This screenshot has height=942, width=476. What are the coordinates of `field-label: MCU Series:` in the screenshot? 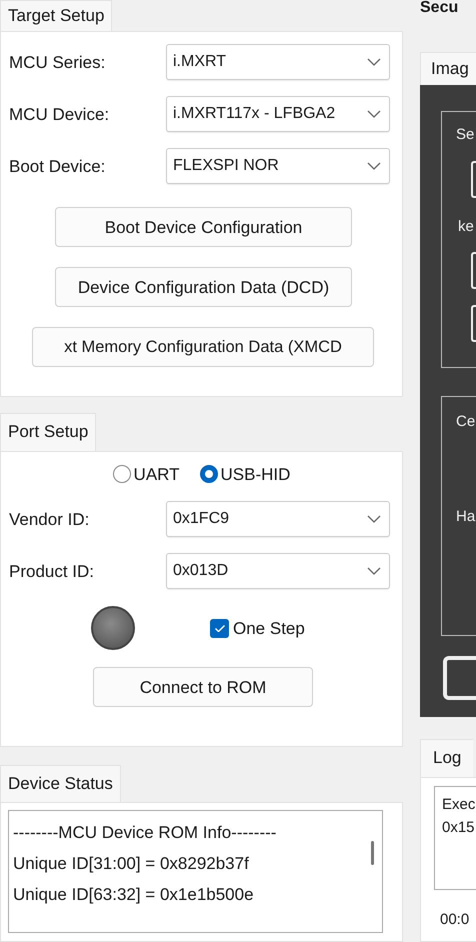 It's located at (57, 63).